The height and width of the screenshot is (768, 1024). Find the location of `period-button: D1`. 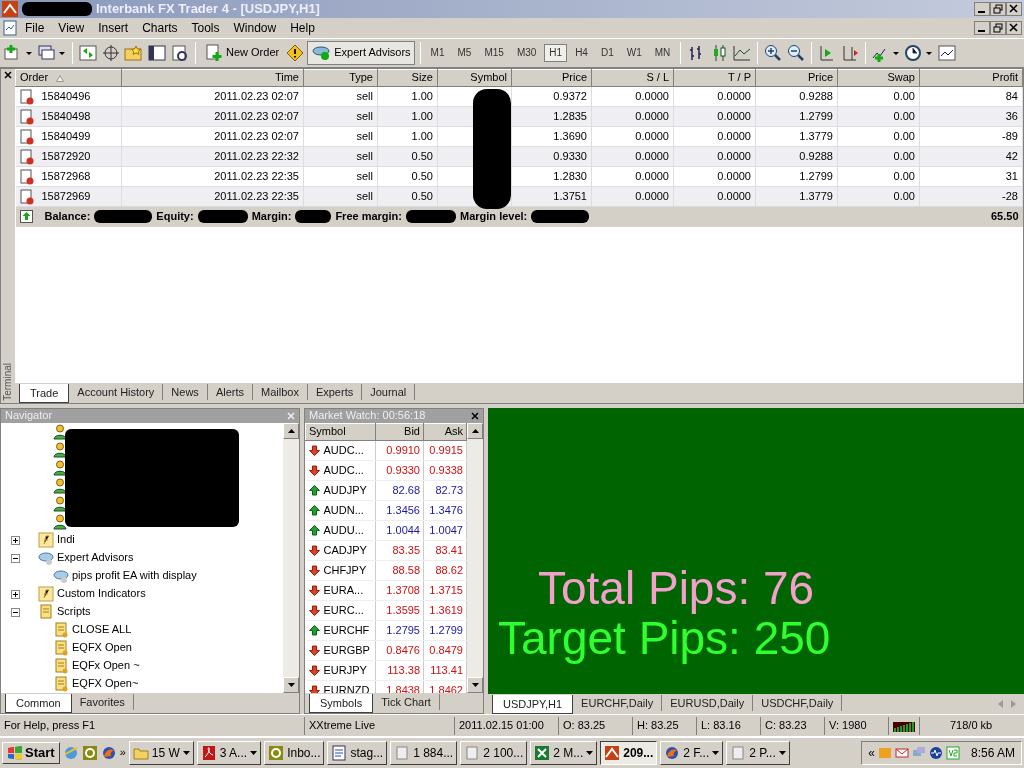

period-button: D1 is located at coordinates (607, 53).